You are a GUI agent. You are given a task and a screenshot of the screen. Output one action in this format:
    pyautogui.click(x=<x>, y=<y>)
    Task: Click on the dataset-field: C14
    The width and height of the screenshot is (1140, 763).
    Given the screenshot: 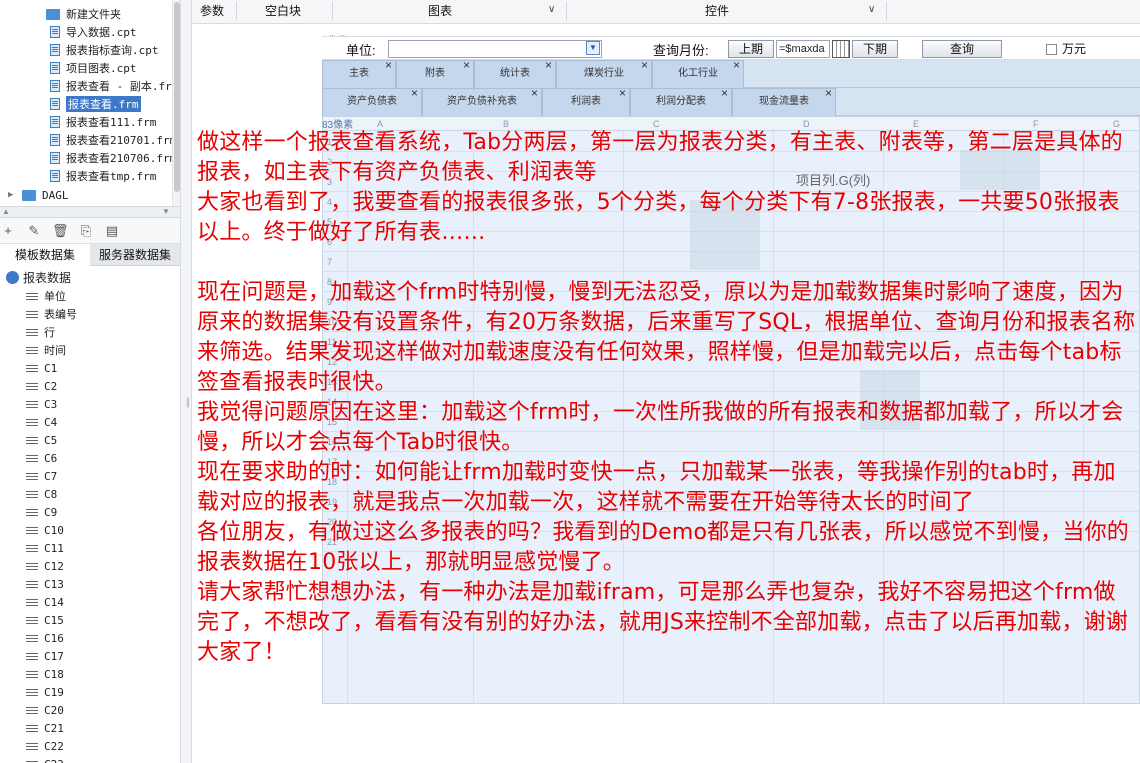 What is the action you would take?
    pyautogui.click(x=45, y=602)
    